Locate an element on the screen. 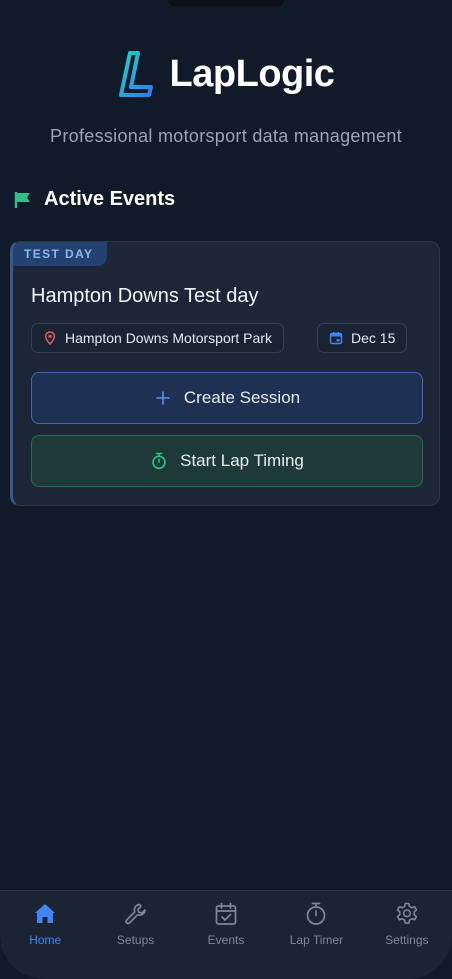 This screenshot has width=452, height=979. start-lap-timing-button: Start Lap Timing is located at coordinates (227, 461).